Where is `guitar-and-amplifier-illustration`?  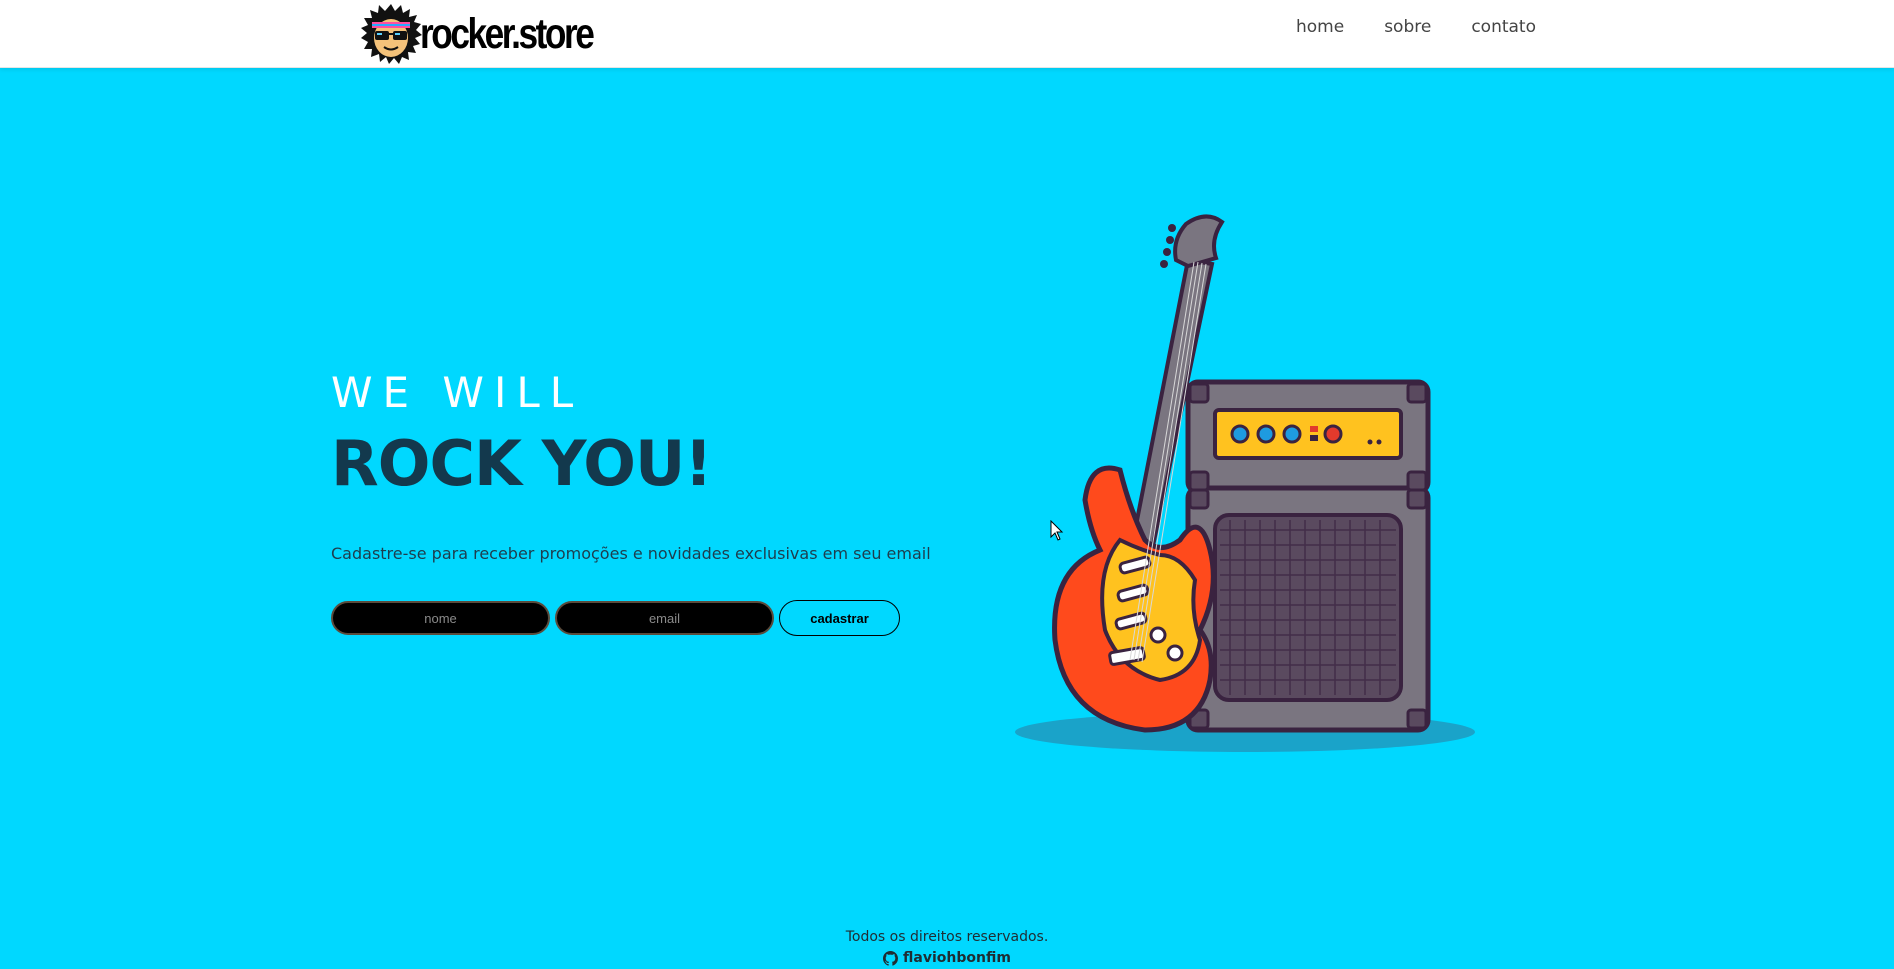 guitar-and-amplifier-illustration is located at coordinates (1245, 483).